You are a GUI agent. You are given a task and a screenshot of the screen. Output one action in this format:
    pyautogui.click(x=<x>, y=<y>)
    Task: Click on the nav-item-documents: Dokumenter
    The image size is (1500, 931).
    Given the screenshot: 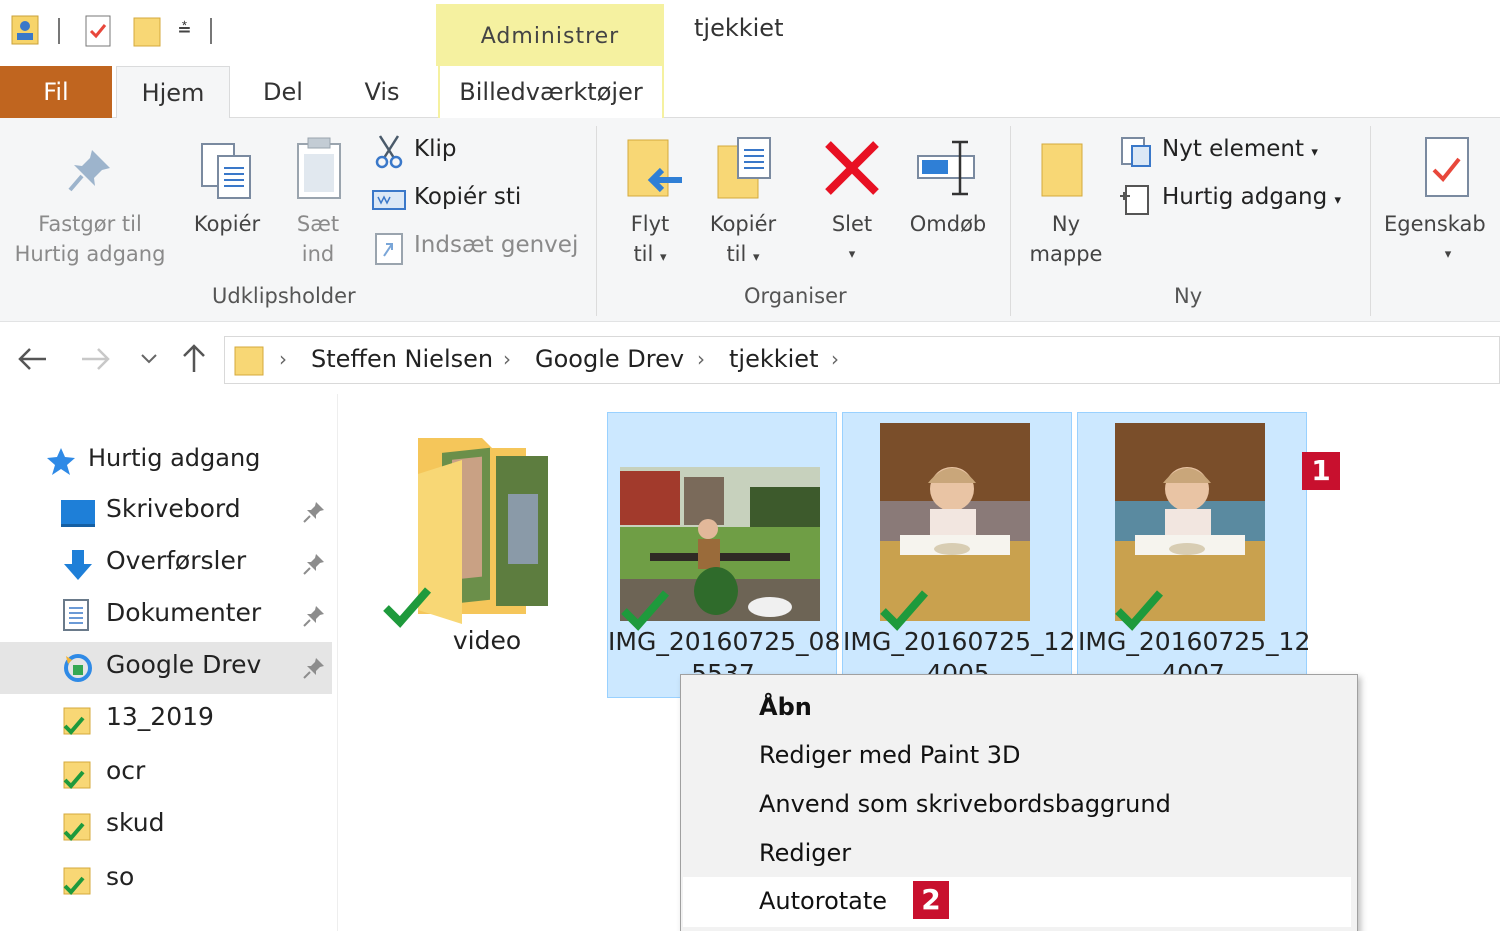 What is the action you would take?
    pyautogui.click(x=166, y=616)
    